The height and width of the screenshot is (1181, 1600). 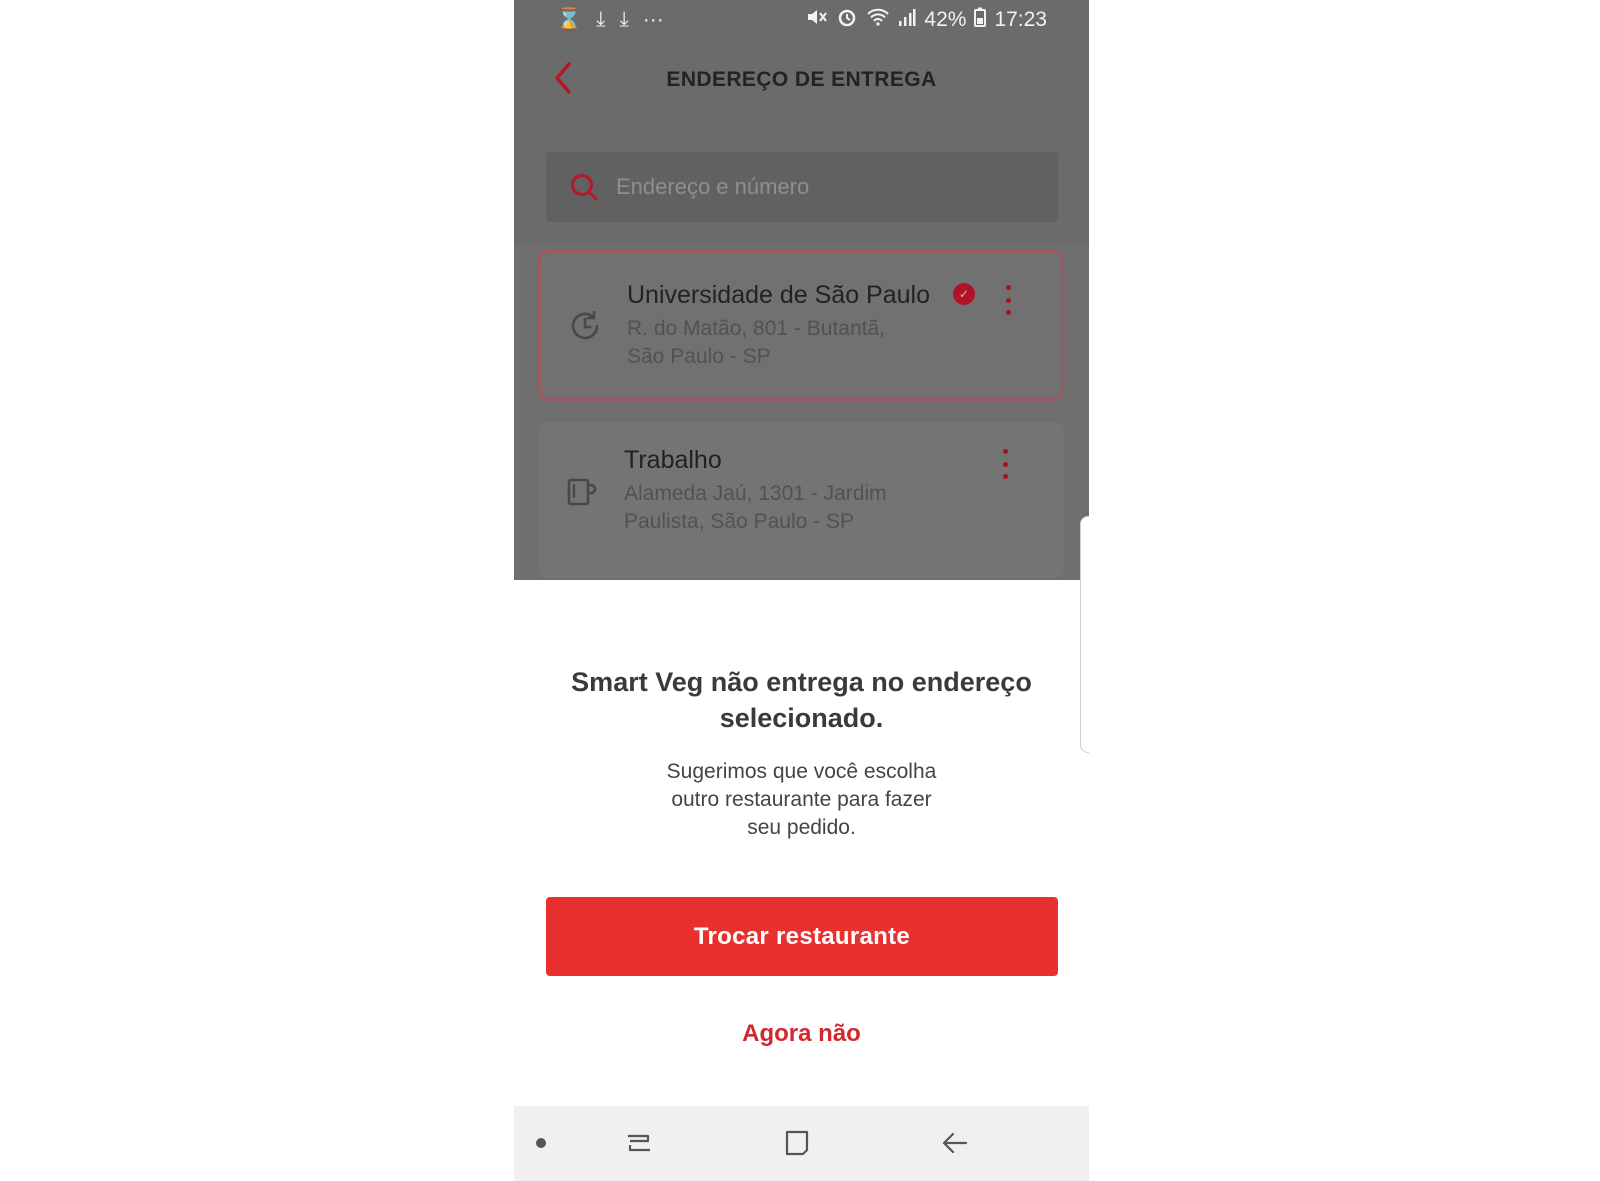 I want to click on coffee-cup-icon, so click(x=582, y=492).